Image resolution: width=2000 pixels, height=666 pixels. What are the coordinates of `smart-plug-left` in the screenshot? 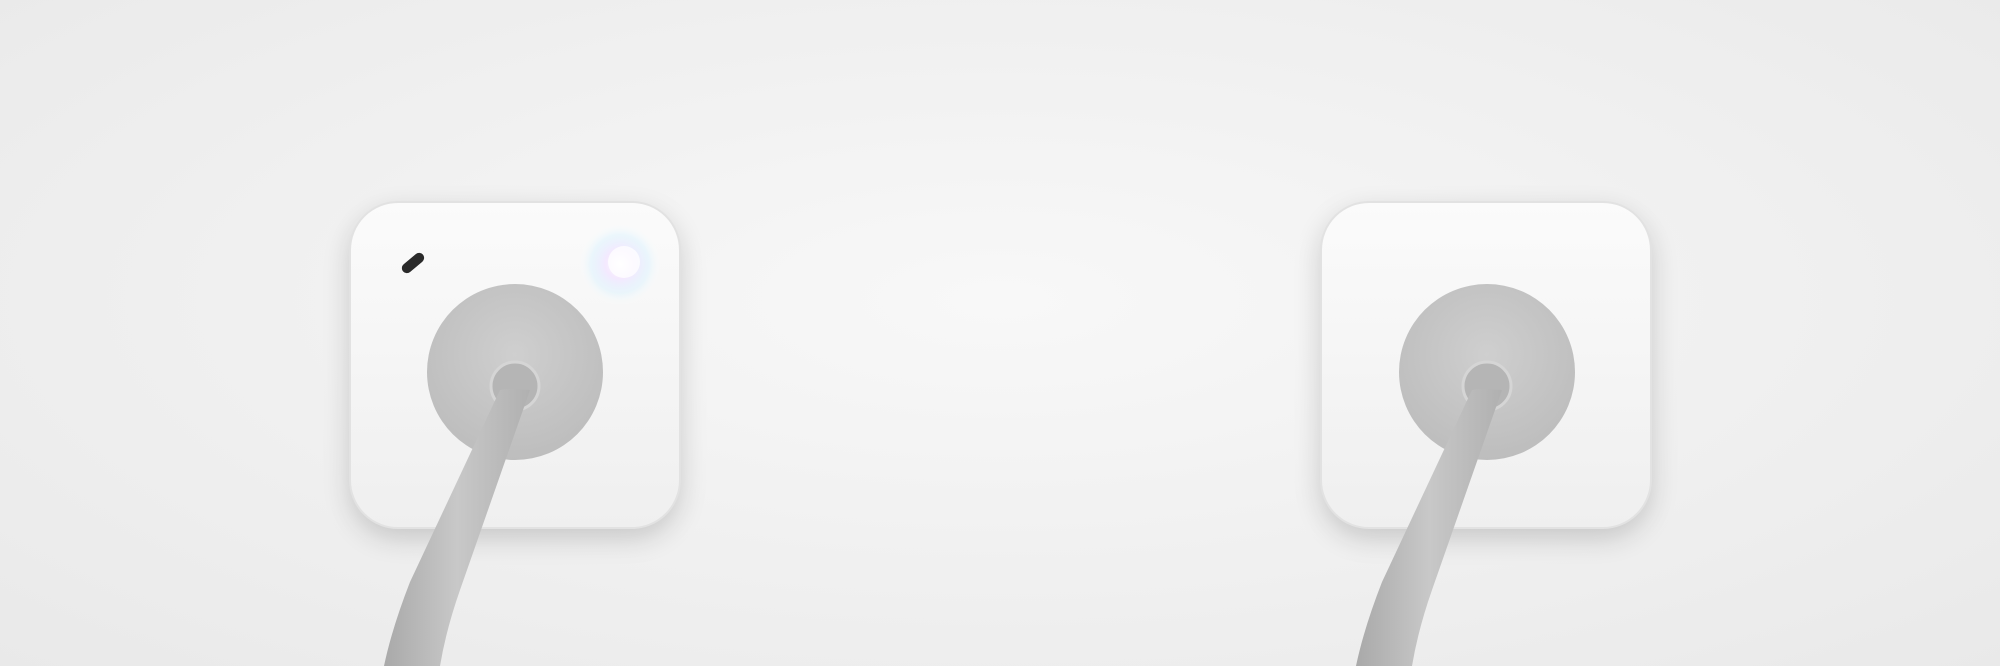 It's located at (515, 433).